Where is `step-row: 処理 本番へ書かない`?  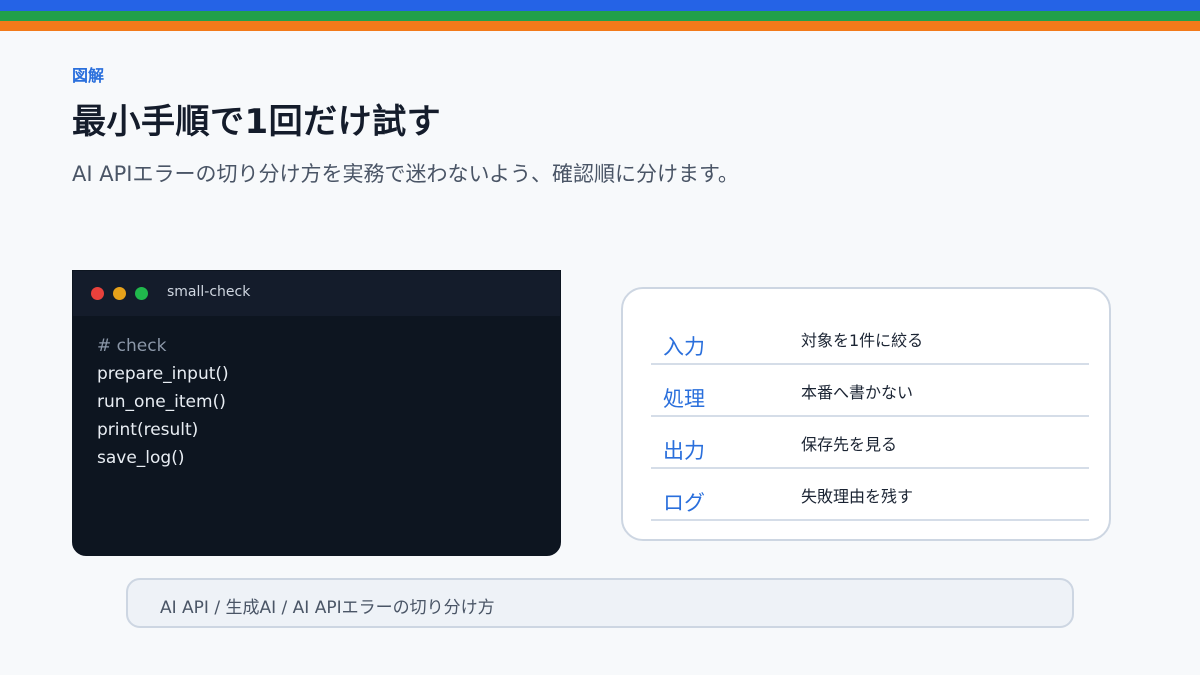
step-row: 処理 本番へ書かない is located at coordinates (870, 391).